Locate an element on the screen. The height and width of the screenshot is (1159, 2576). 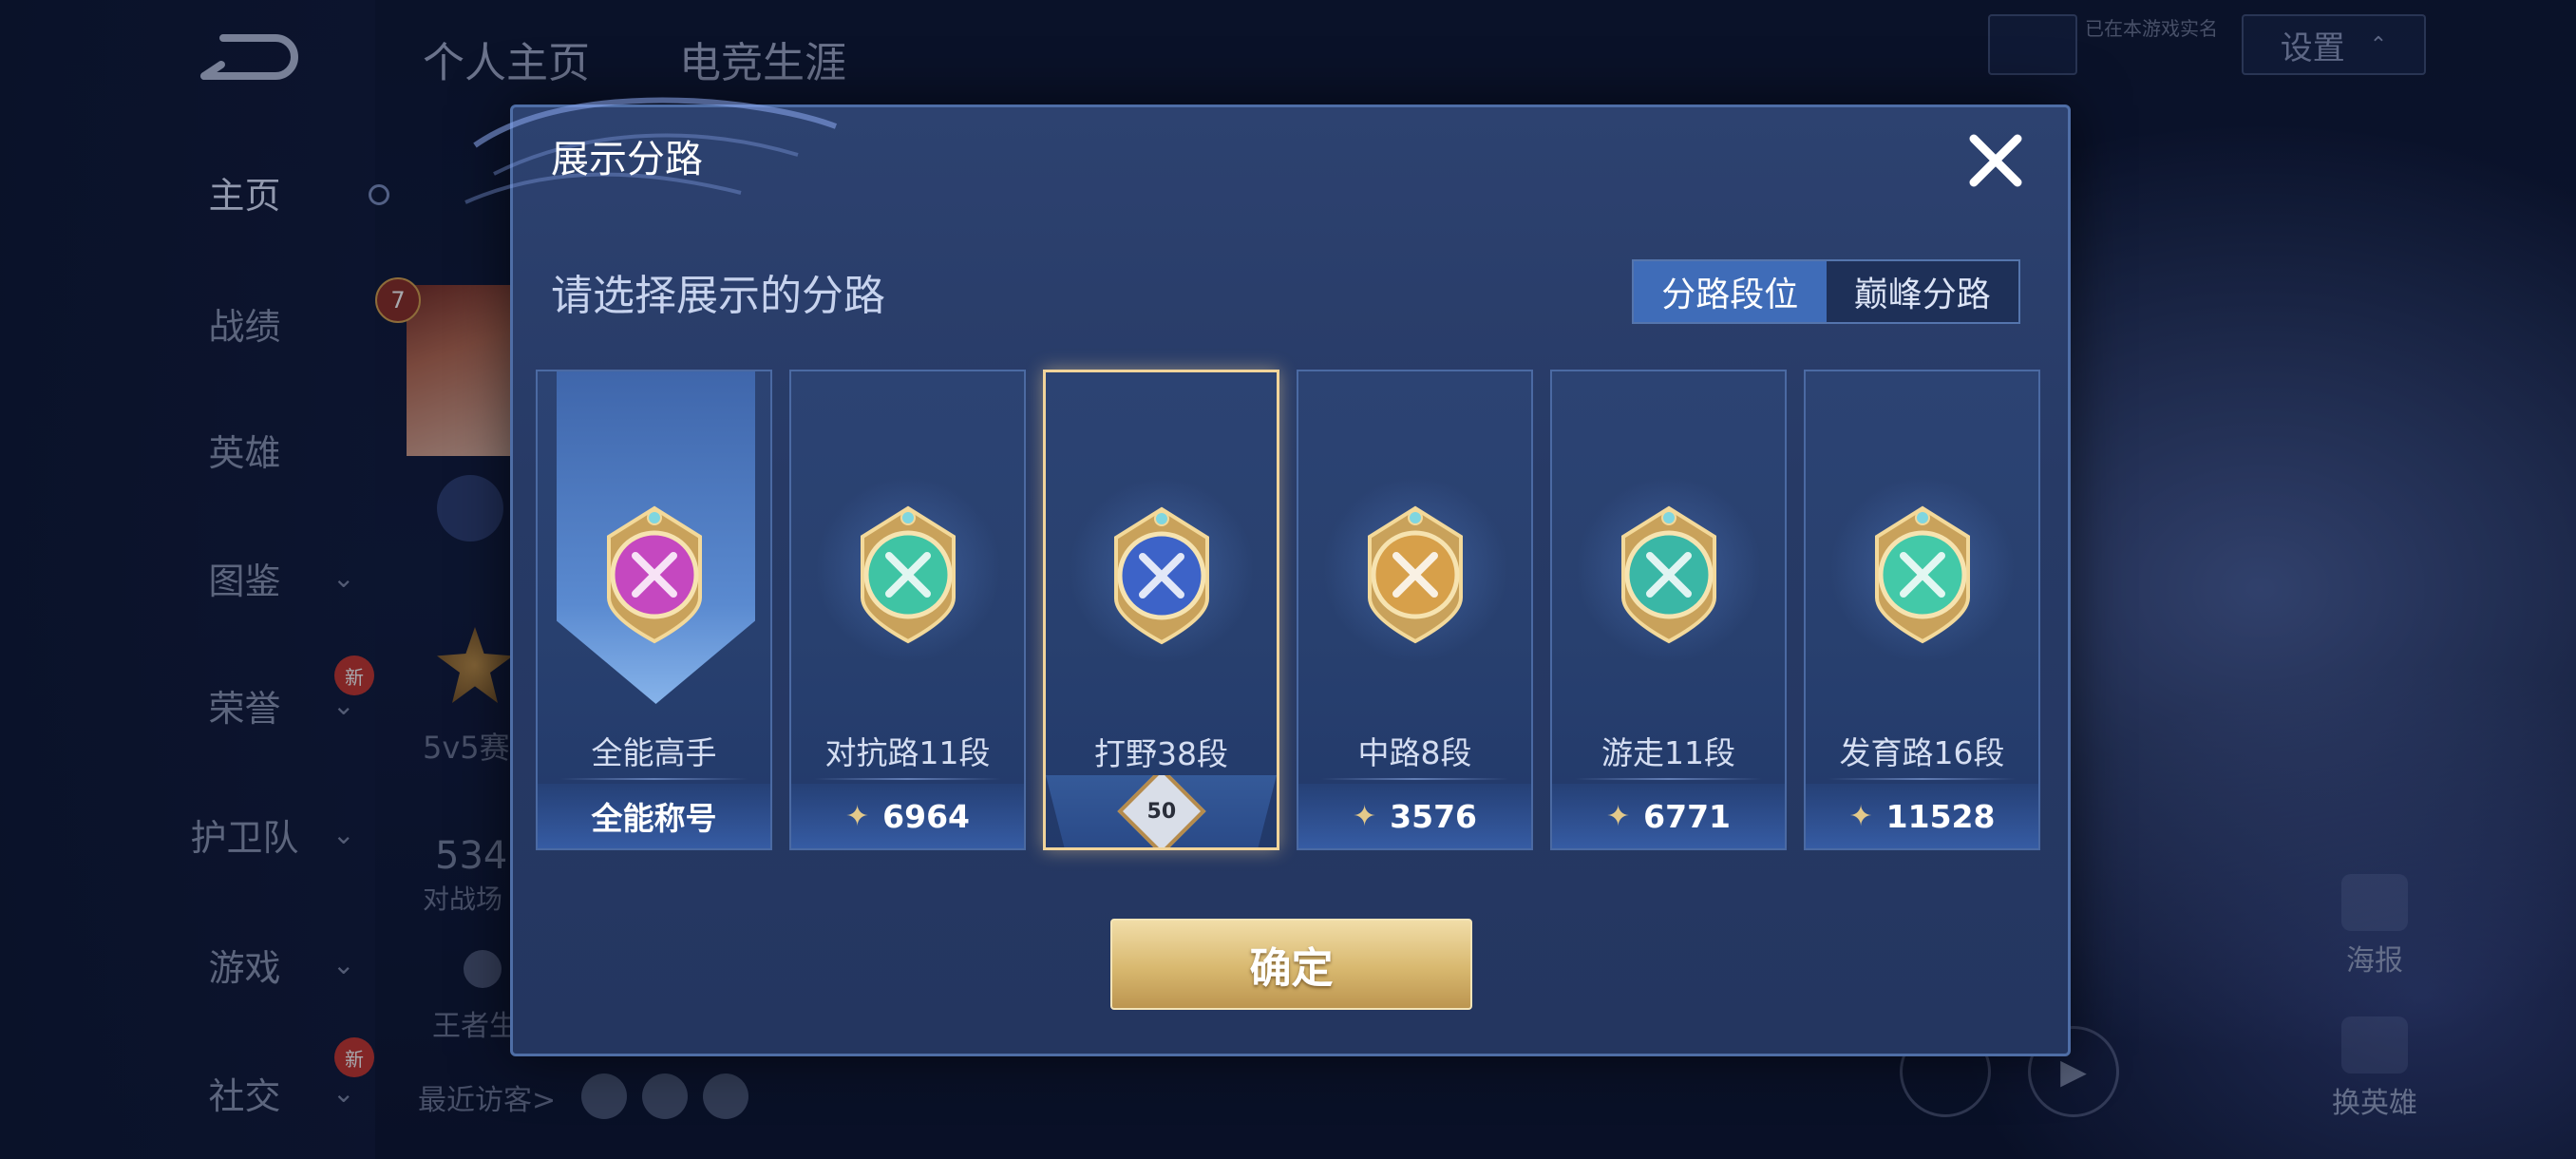
confirm-button: 确定 is located at coordinates (1291, 964).